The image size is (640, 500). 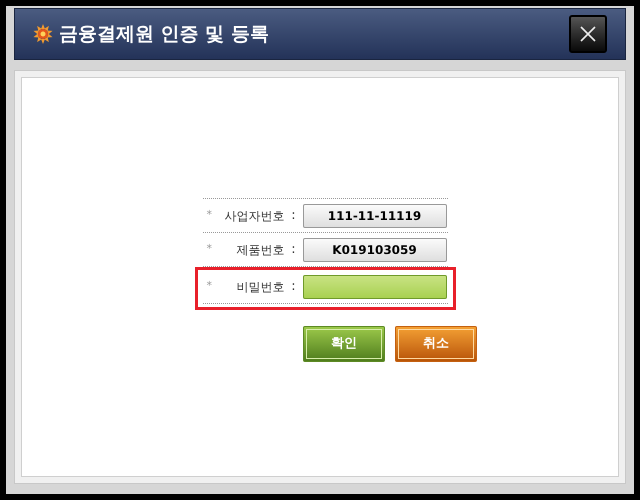 I want to click on field-value: 111-11-11119, so click(x=374, y=216).